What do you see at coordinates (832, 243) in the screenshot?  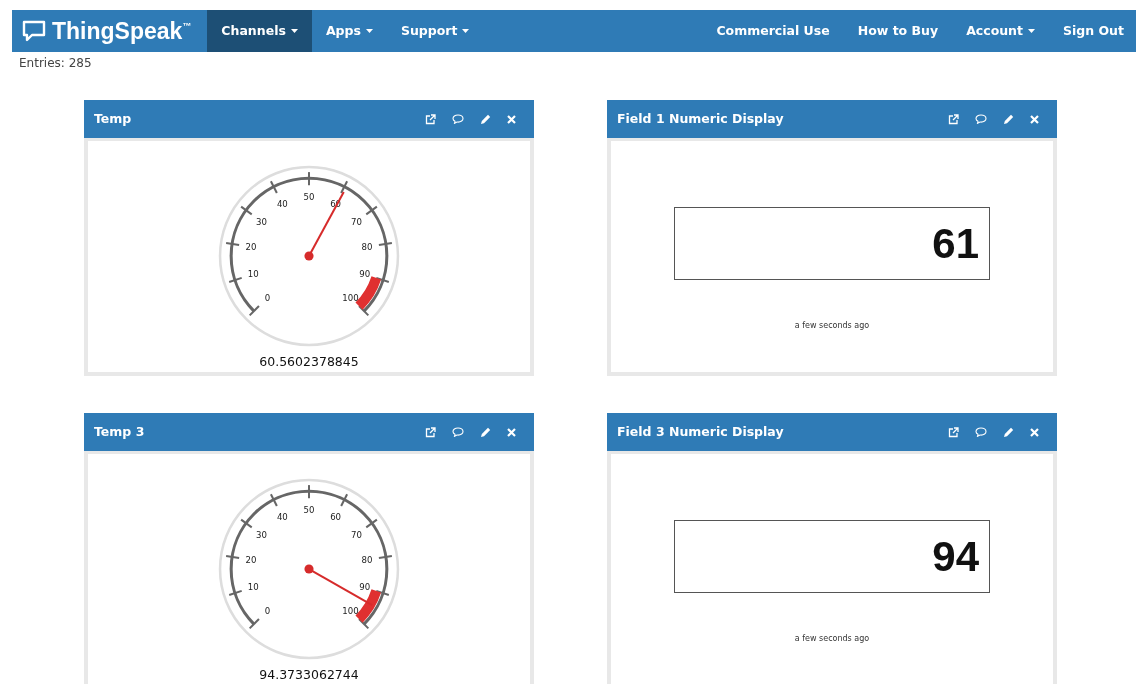 I see `numeric-display: 61` at bounding box center [832, 243].